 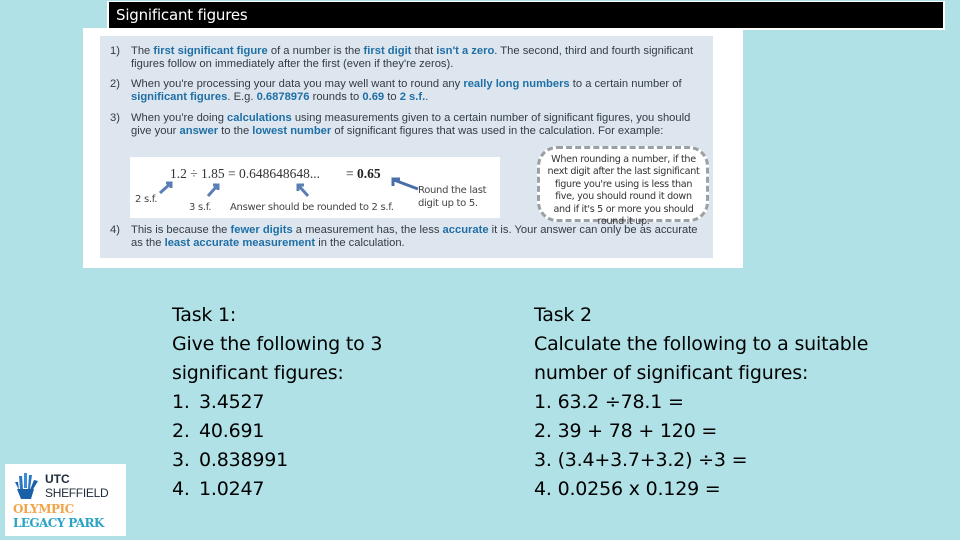 What do you see at coordinates (312, 460) in the screenshot?
I see `task-item: 3. 0.838991` at bounding box center [312, 460].